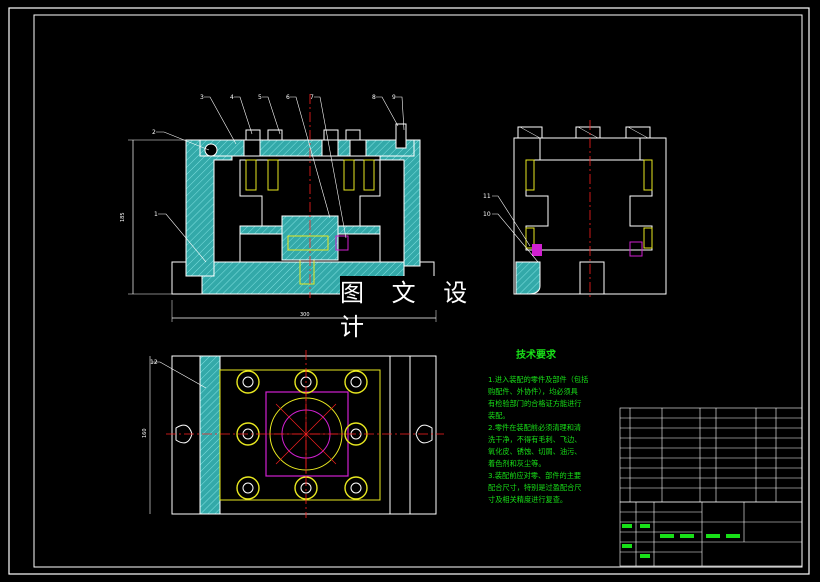 The image size is (820, 582). What do you see at coordinates (420, 308) in the screenshot?
I see `watermark-text: 图 文 设 计` at bounding box center [420, 308].